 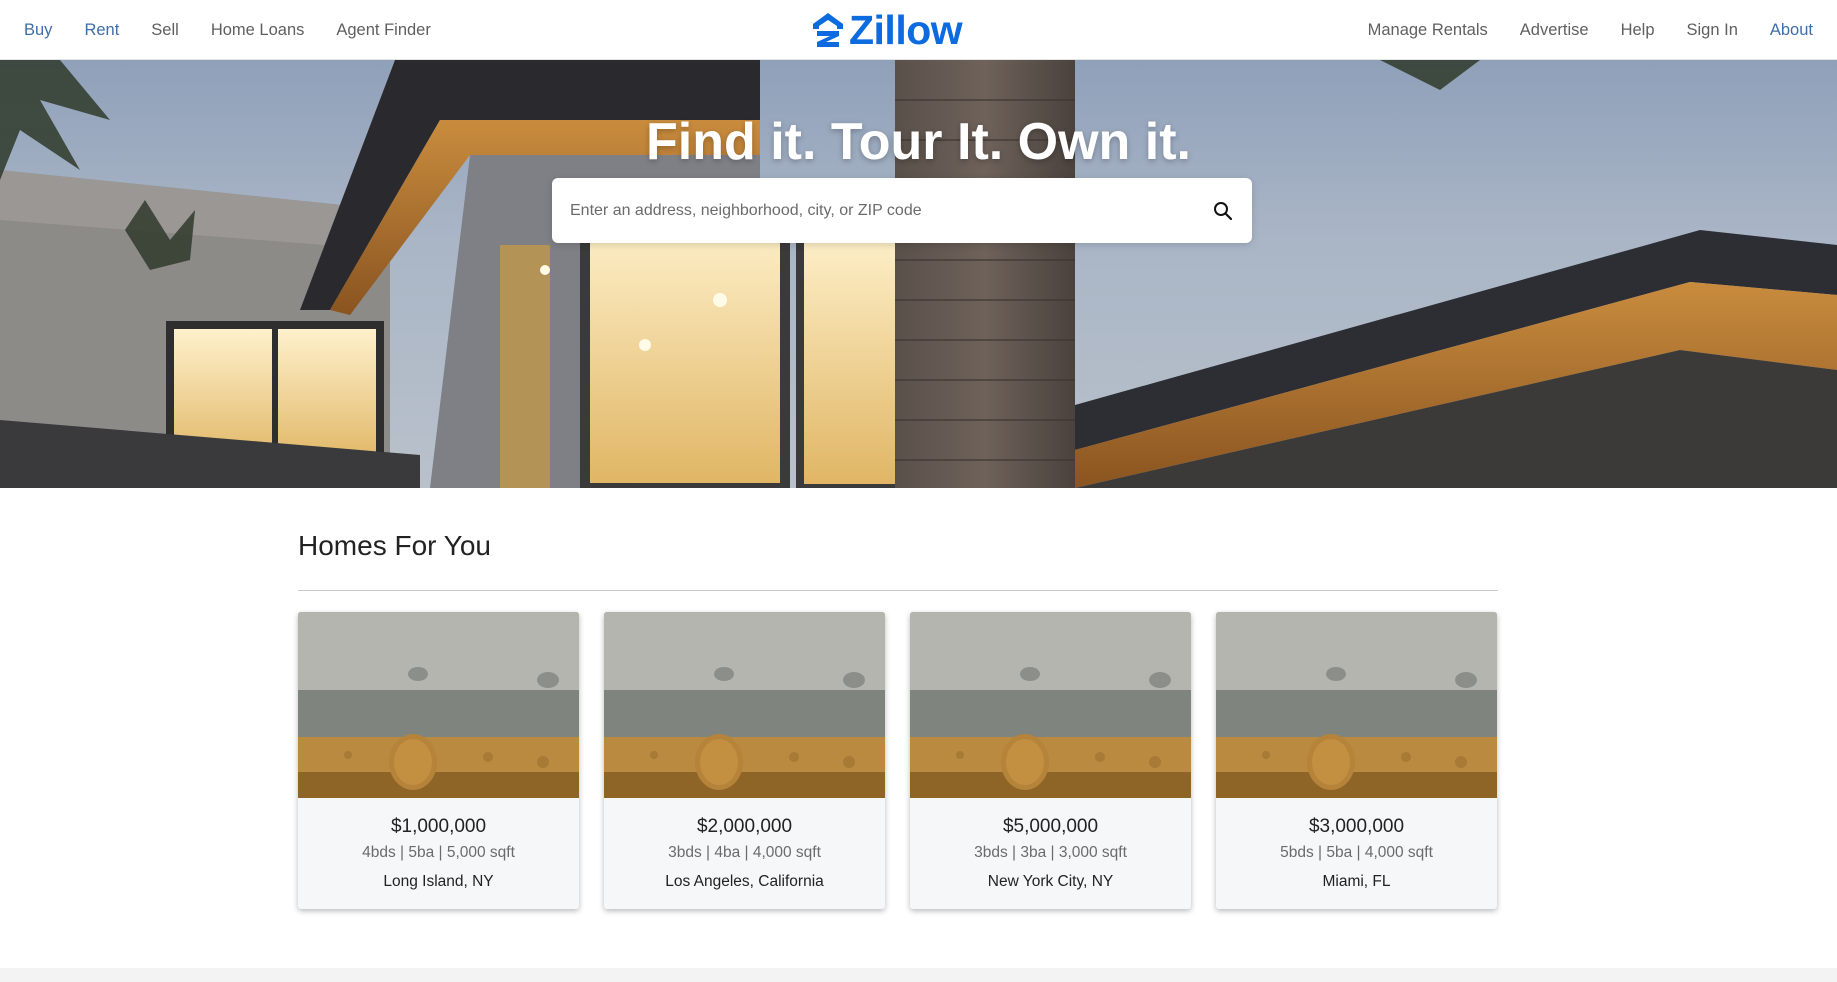 I want to click on search-icon, so click(x=1223, y=211).